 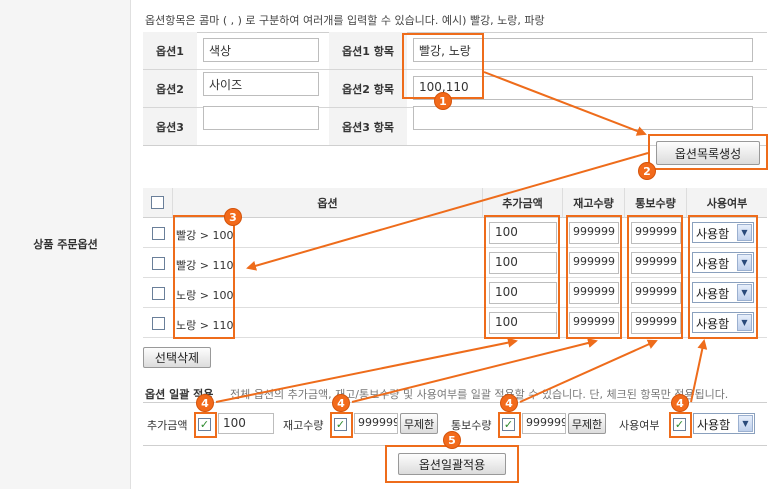 What do you see at coordinates (680, 403) in the screenshot?
I see `step-badge-4-use: 4` at bounding box center [680, 403].